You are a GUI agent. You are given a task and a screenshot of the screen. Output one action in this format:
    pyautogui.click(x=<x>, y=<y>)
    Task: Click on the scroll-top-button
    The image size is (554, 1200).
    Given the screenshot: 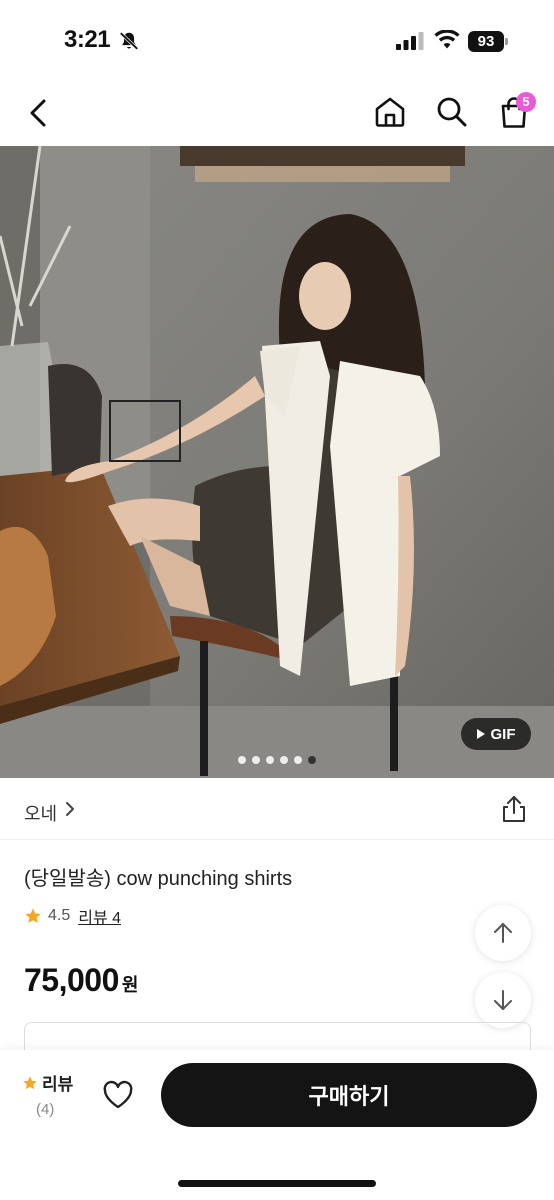 What is the action you would take?
    pyautogui.click(x=503, y=933)
    